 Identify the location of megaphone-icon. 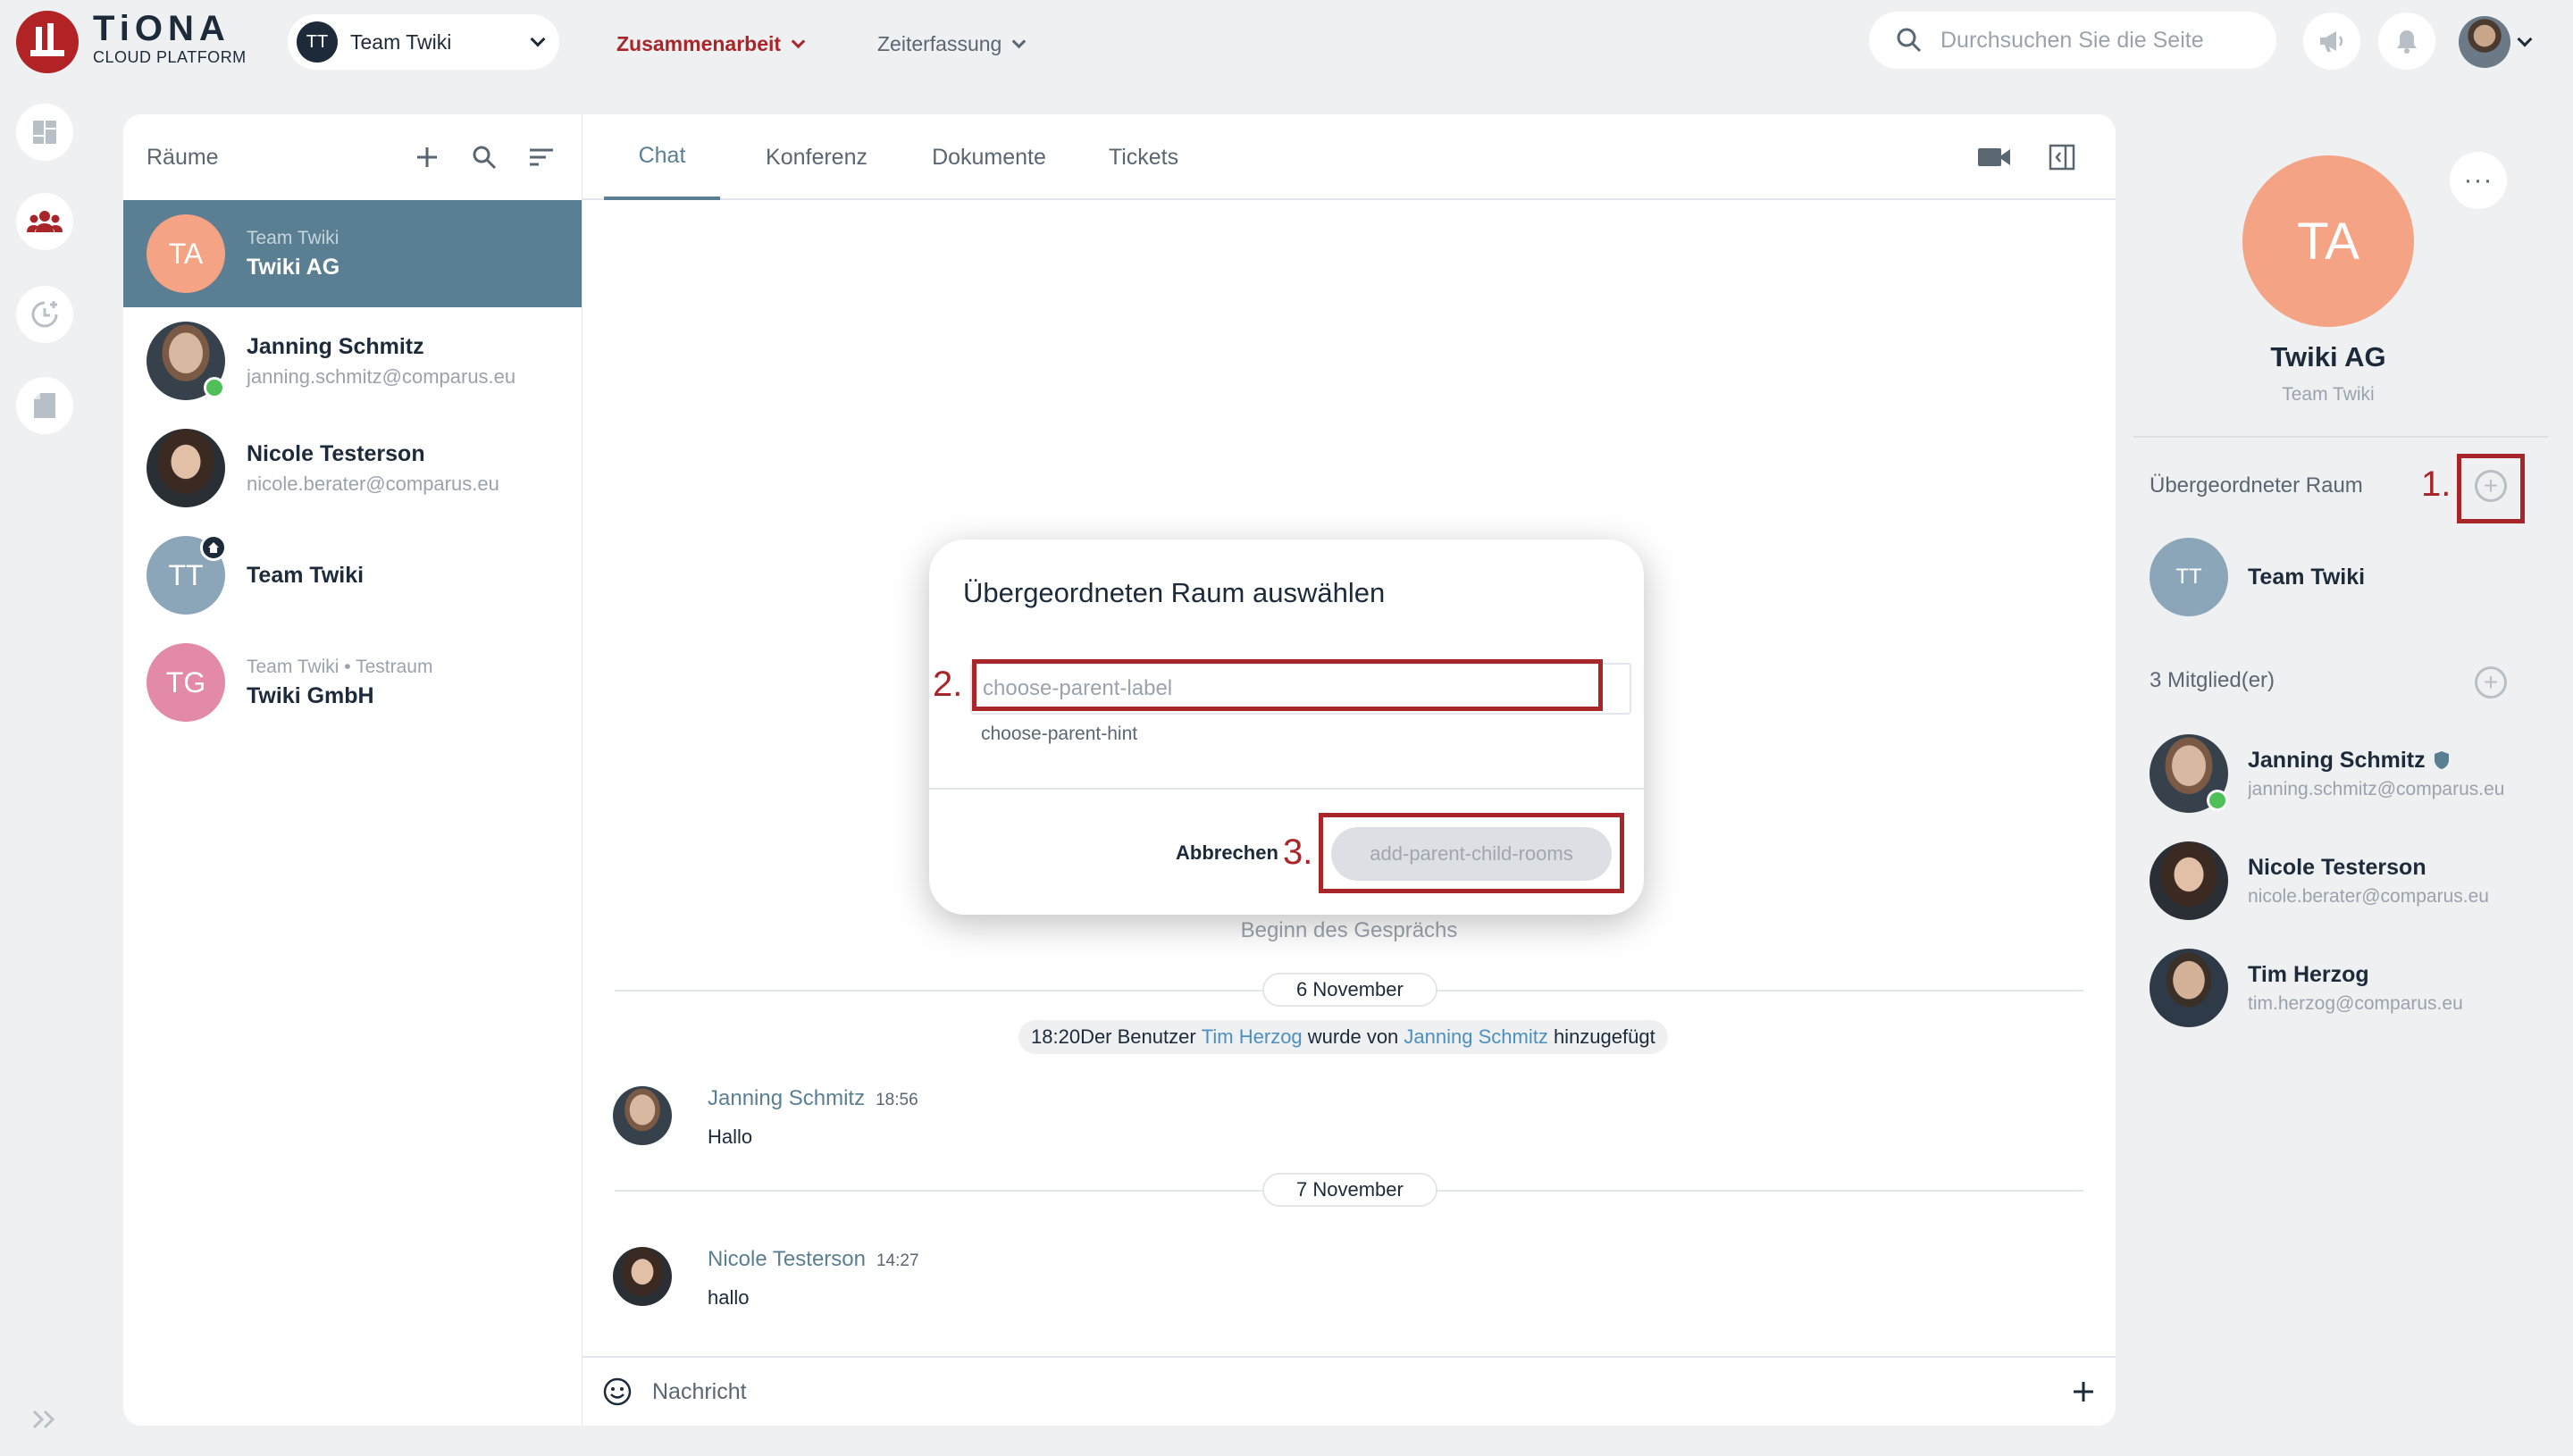
(2331, 41).